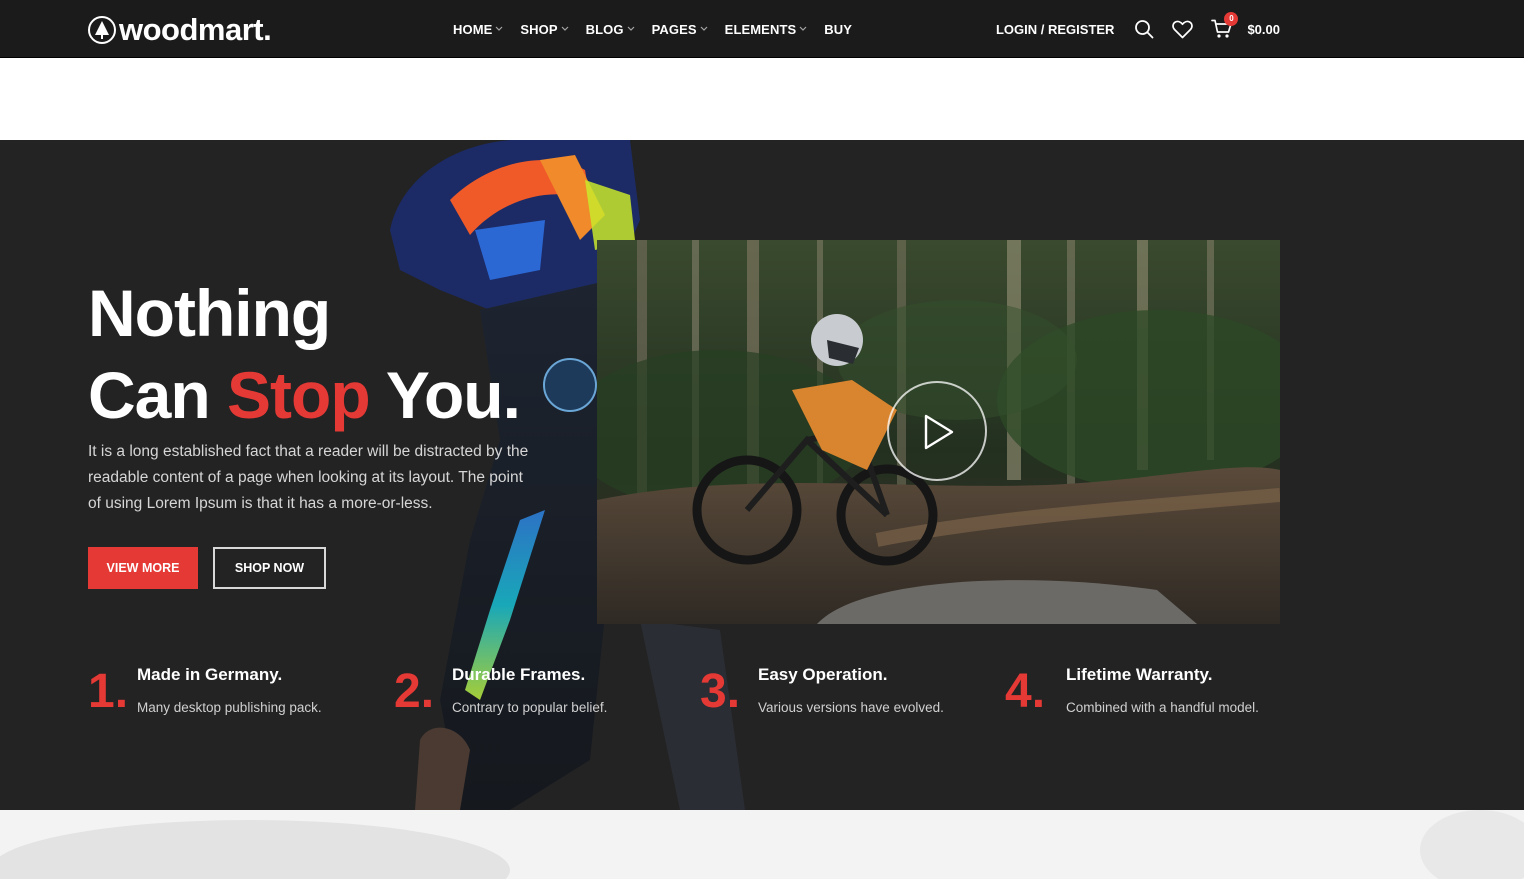 The width and height of the screenshot is (1524, 879). Describe the element at coordinates (1025, 691) in the screenshot. I see `feature-number: 4.` at that location.